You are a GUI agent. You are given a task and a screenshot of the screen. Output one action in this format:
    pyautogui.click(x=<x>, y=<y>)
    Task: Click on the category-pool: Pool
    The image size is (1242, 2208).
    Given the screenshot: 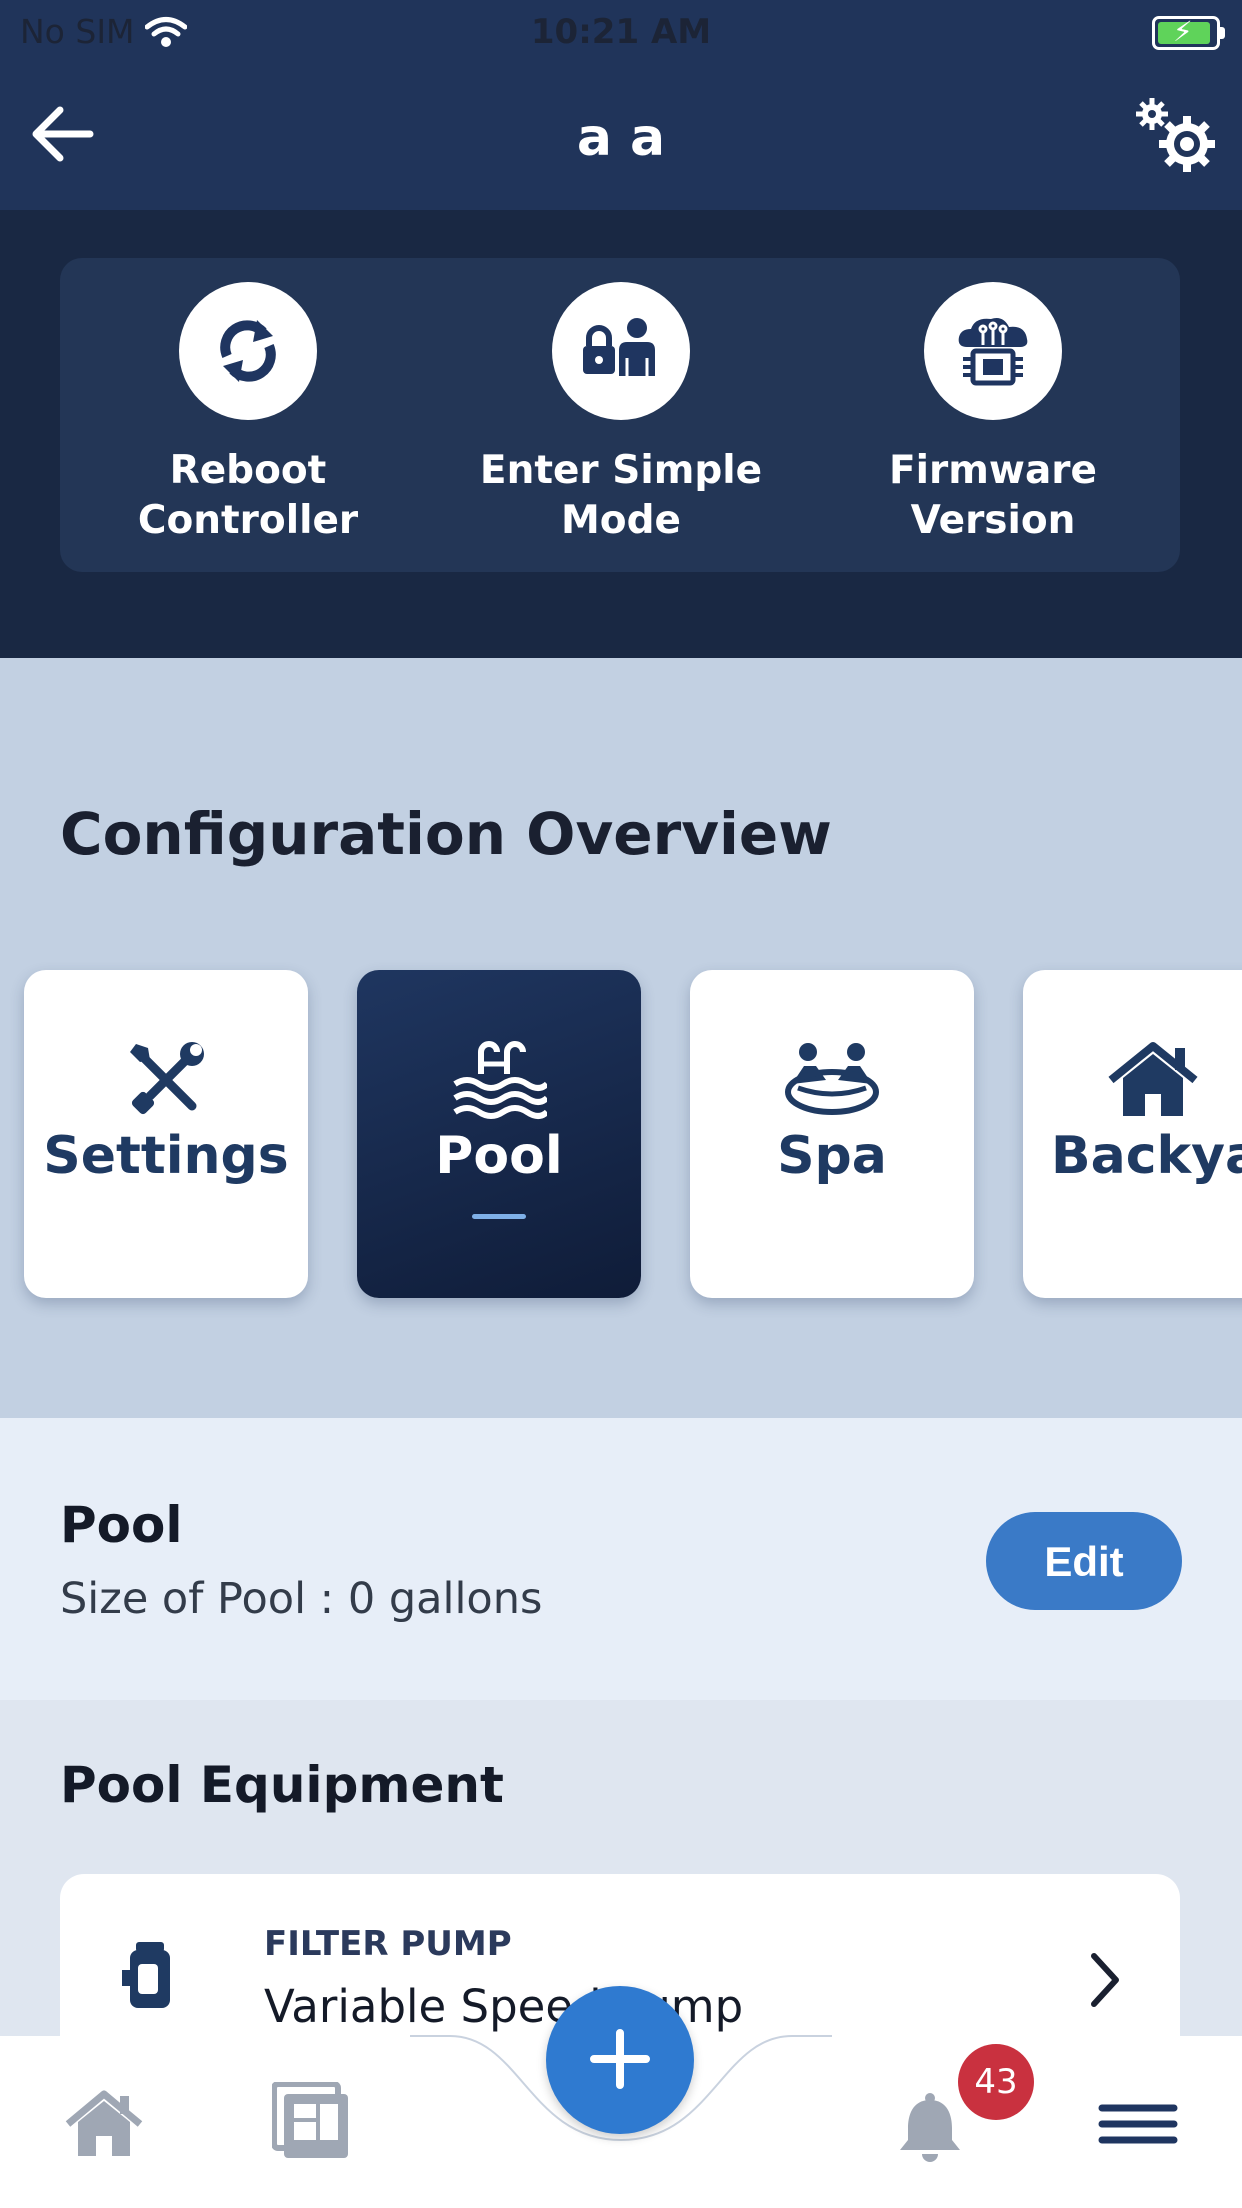 What is the action you would take?
    pyautogui.click(x=499, y=1134)
    